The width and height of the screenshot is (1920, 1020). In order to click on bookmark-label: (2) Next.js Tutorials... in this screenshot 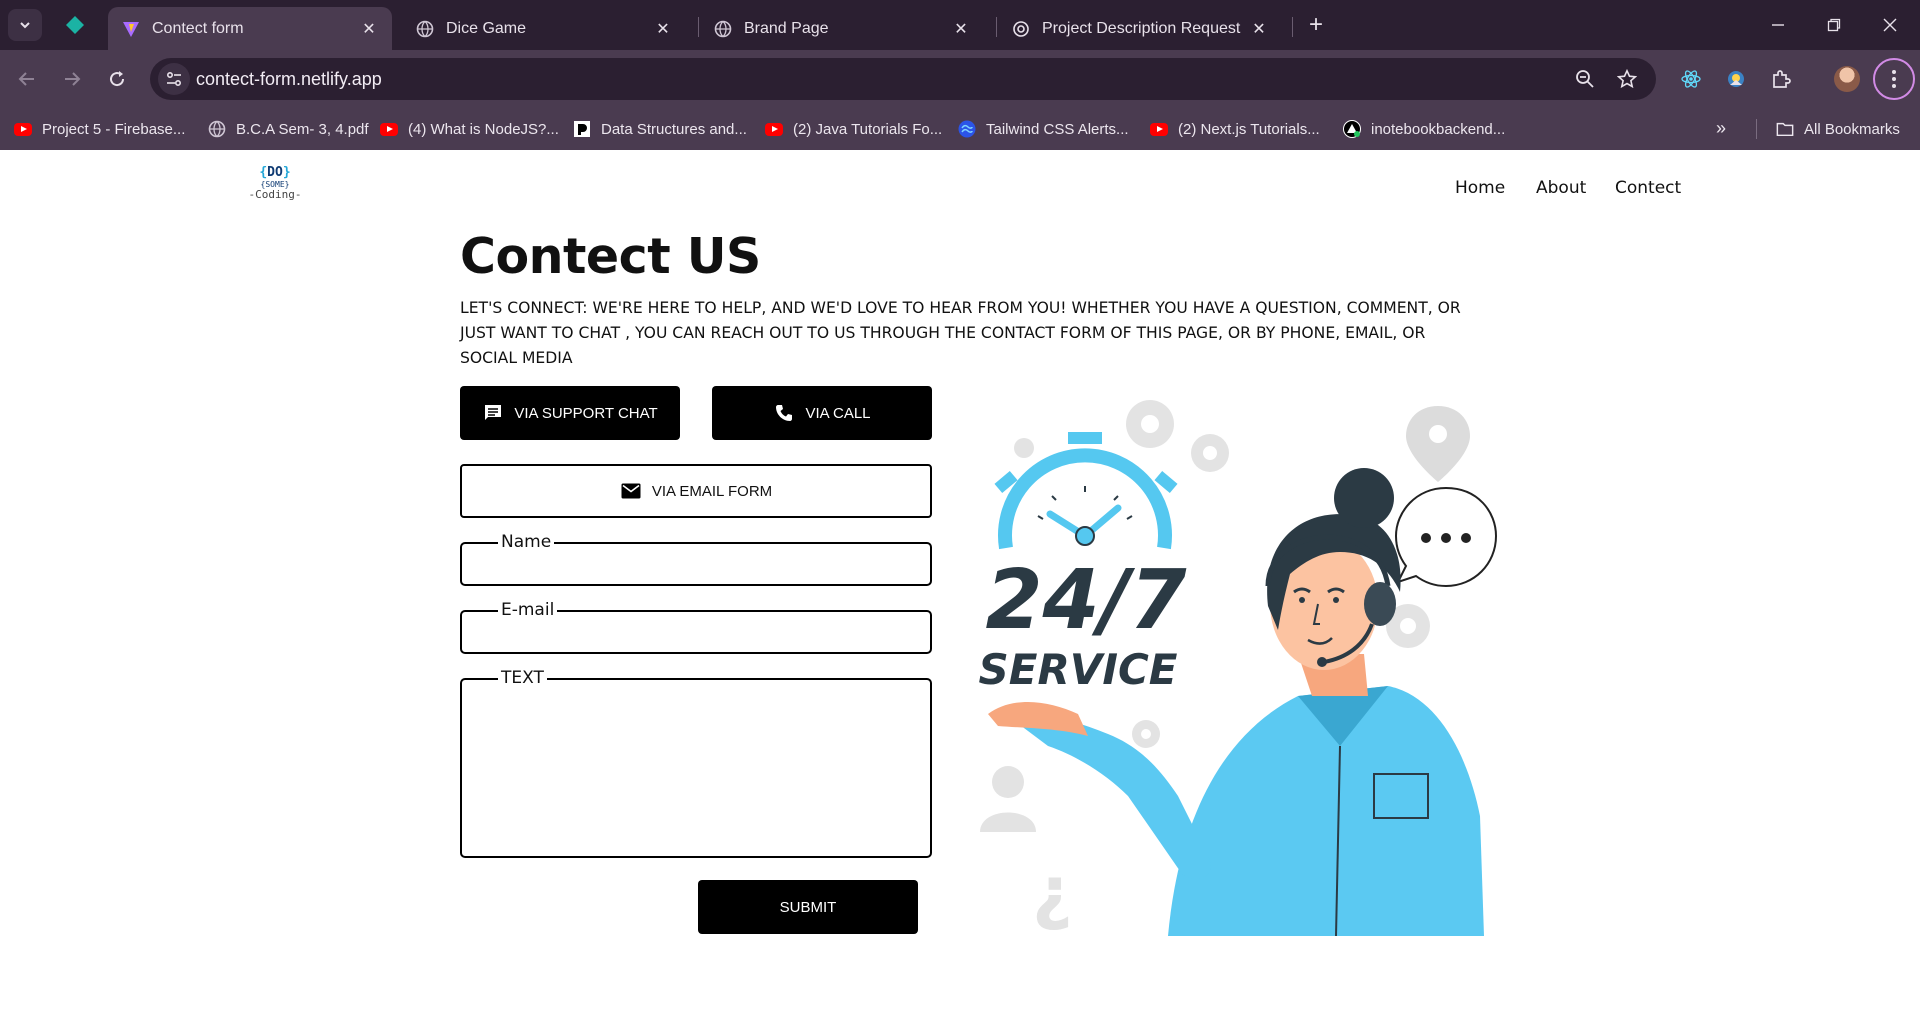, I will do `click(1249, 129)`.